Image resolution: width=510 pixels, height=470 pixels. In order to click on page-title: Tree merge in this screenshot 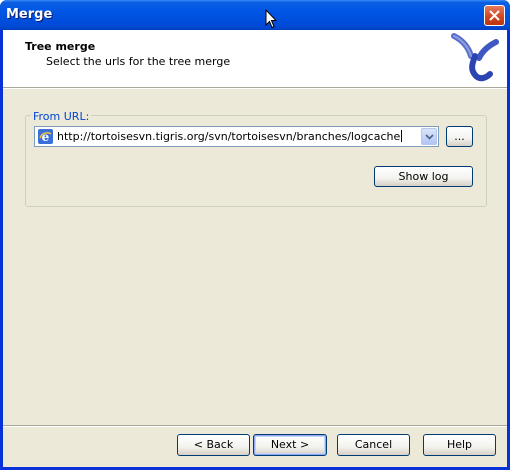, I will do `click(60, 46)`.